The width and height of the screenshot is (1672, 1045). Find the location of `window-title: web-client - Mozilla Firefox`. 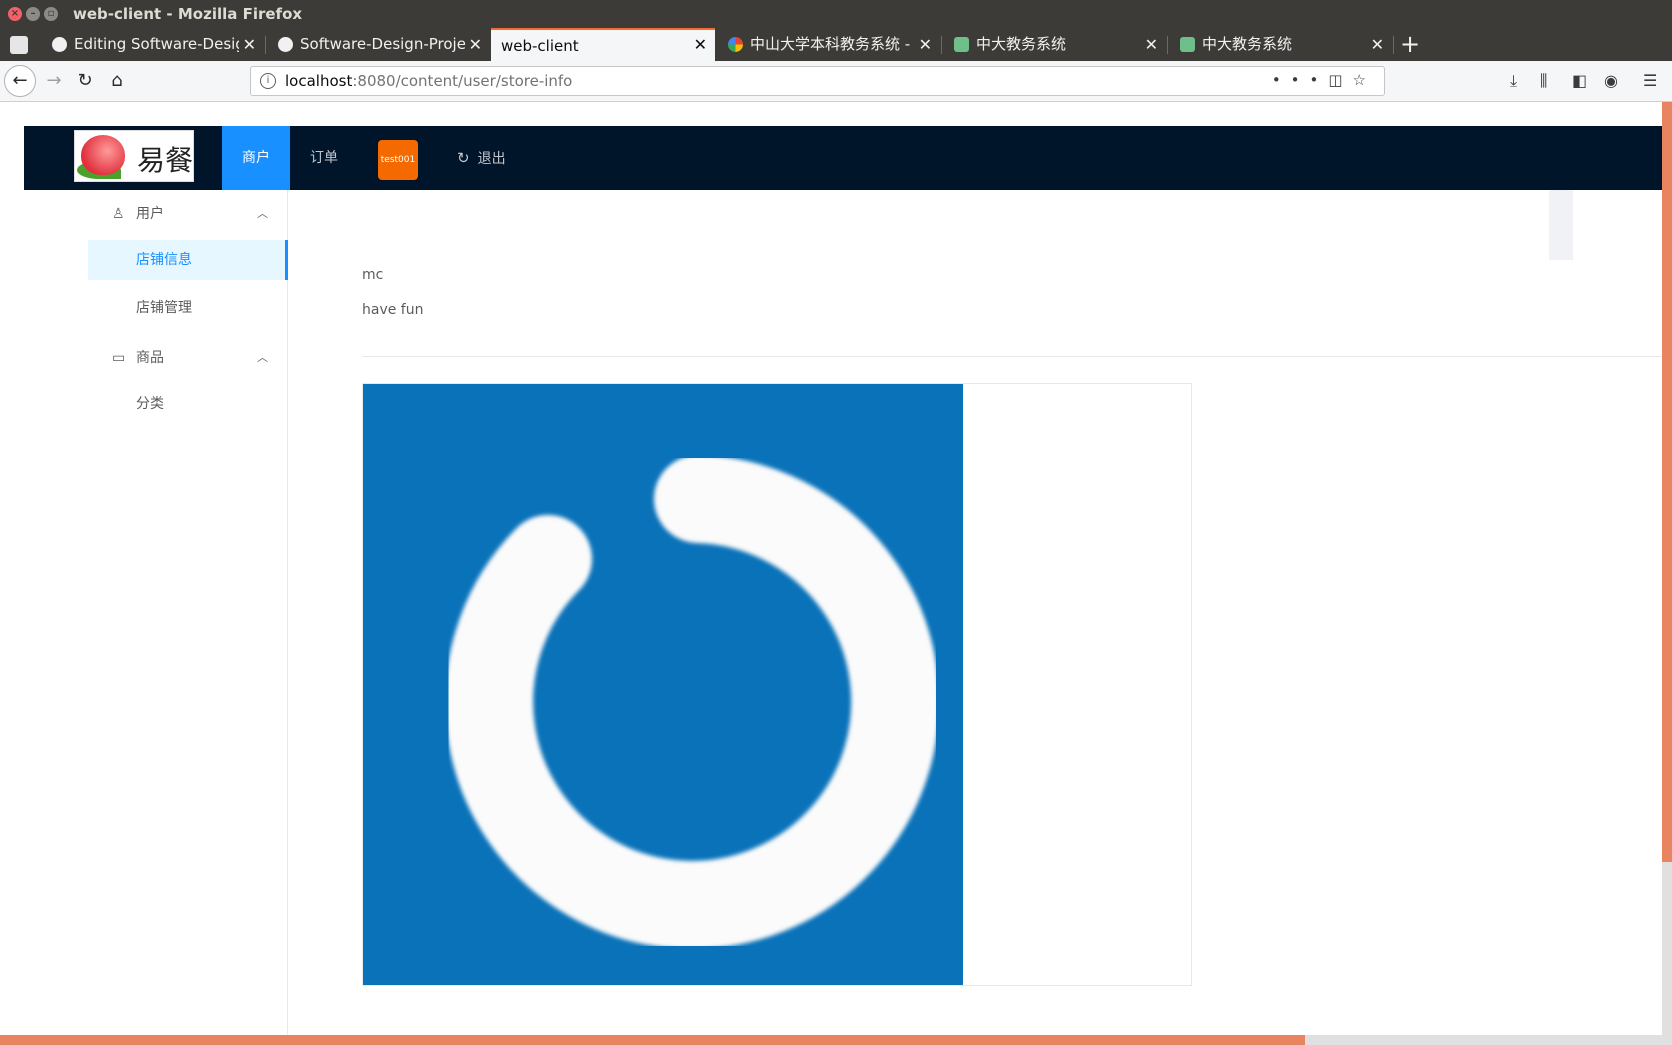

window-title: web-client - Mozilla Firefox is located at coordinates (188, 14).